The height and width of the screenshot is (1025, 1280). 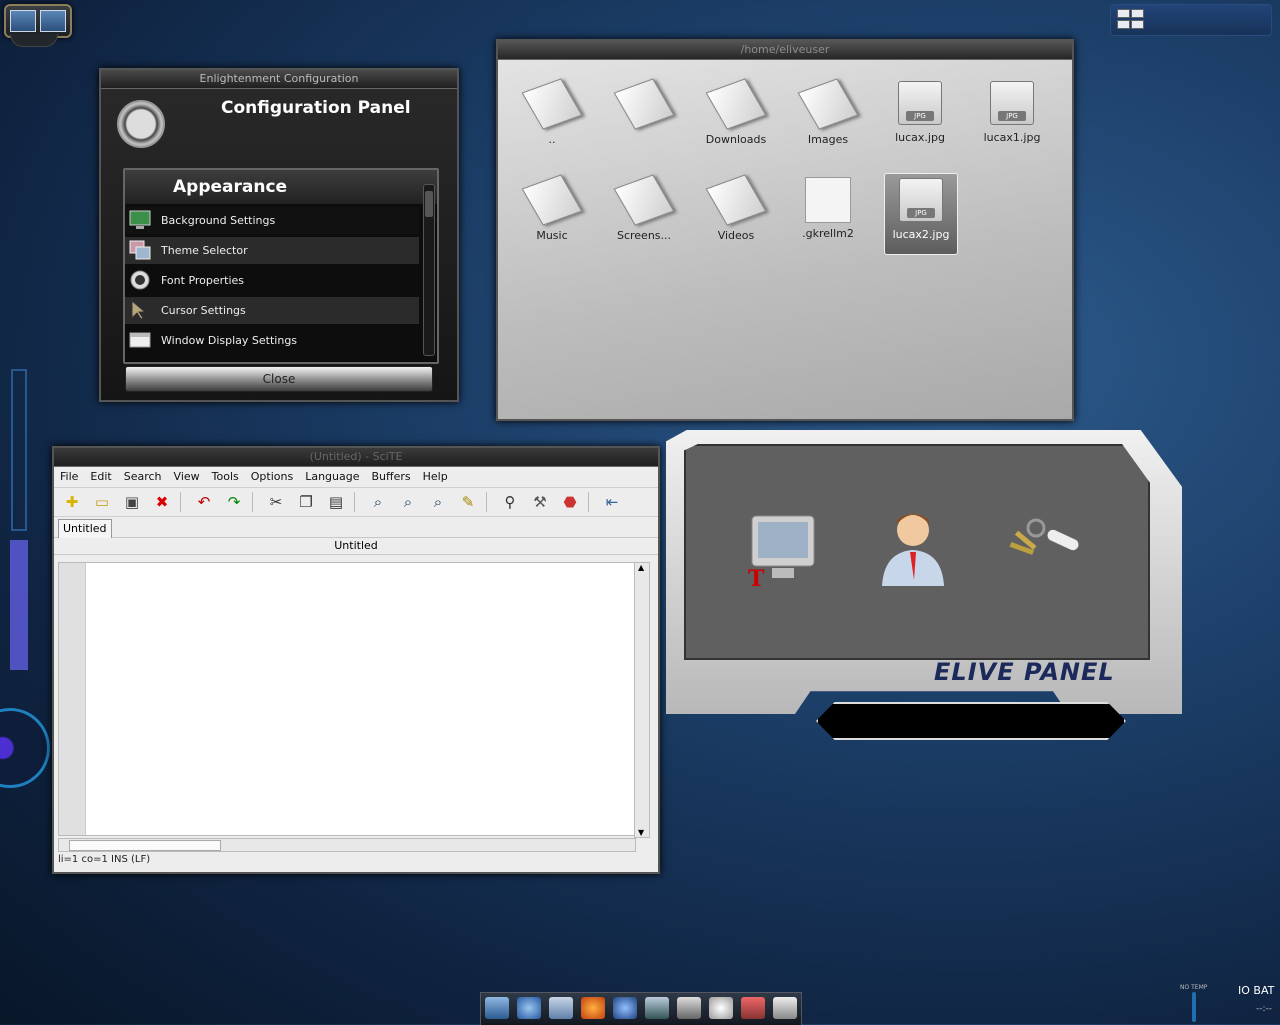 I want to click on jump-icon: ⇤, so click(x=612, y=502).